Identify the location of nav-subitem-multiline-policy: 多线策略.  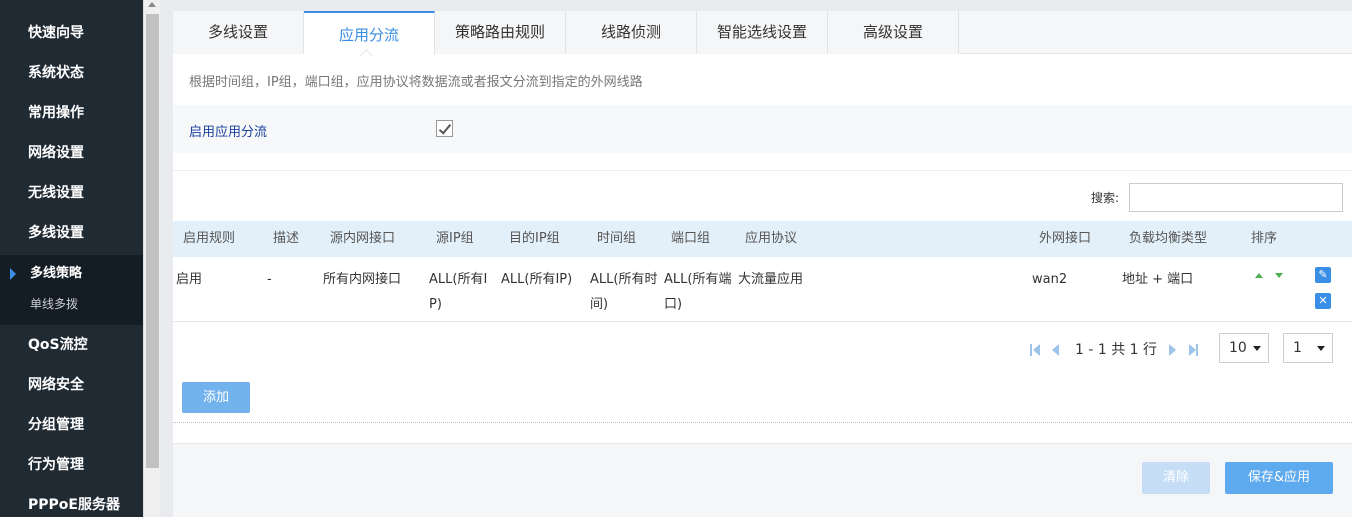
(71, 274).